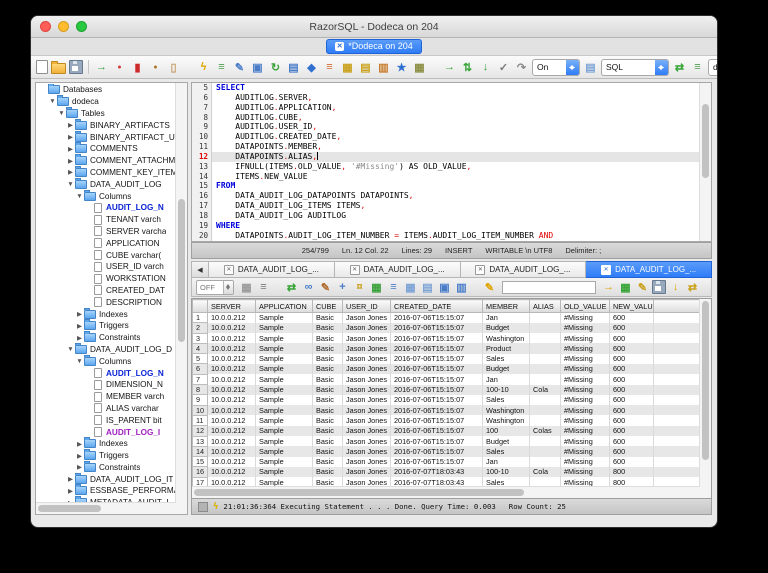 This screenshot has height=573, width=768. Describe the element at coordinates (203, 506) in the screenshot. I see `stop-square-icon` at that location.